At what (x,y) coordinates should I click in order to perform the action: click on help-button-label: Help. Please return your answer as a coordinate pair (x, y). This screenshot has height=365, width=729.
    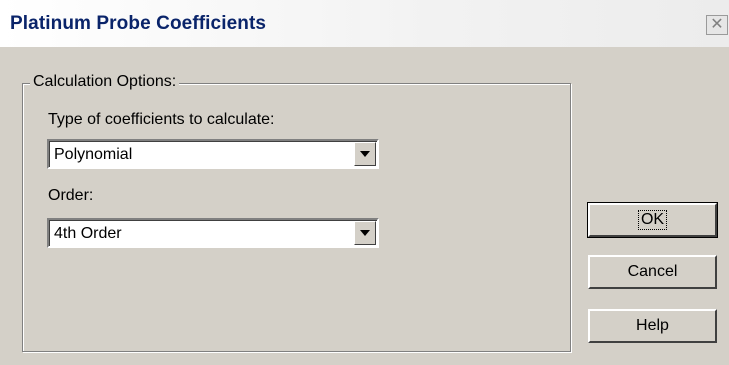
    Looking at the image, I should click on (652, 325).